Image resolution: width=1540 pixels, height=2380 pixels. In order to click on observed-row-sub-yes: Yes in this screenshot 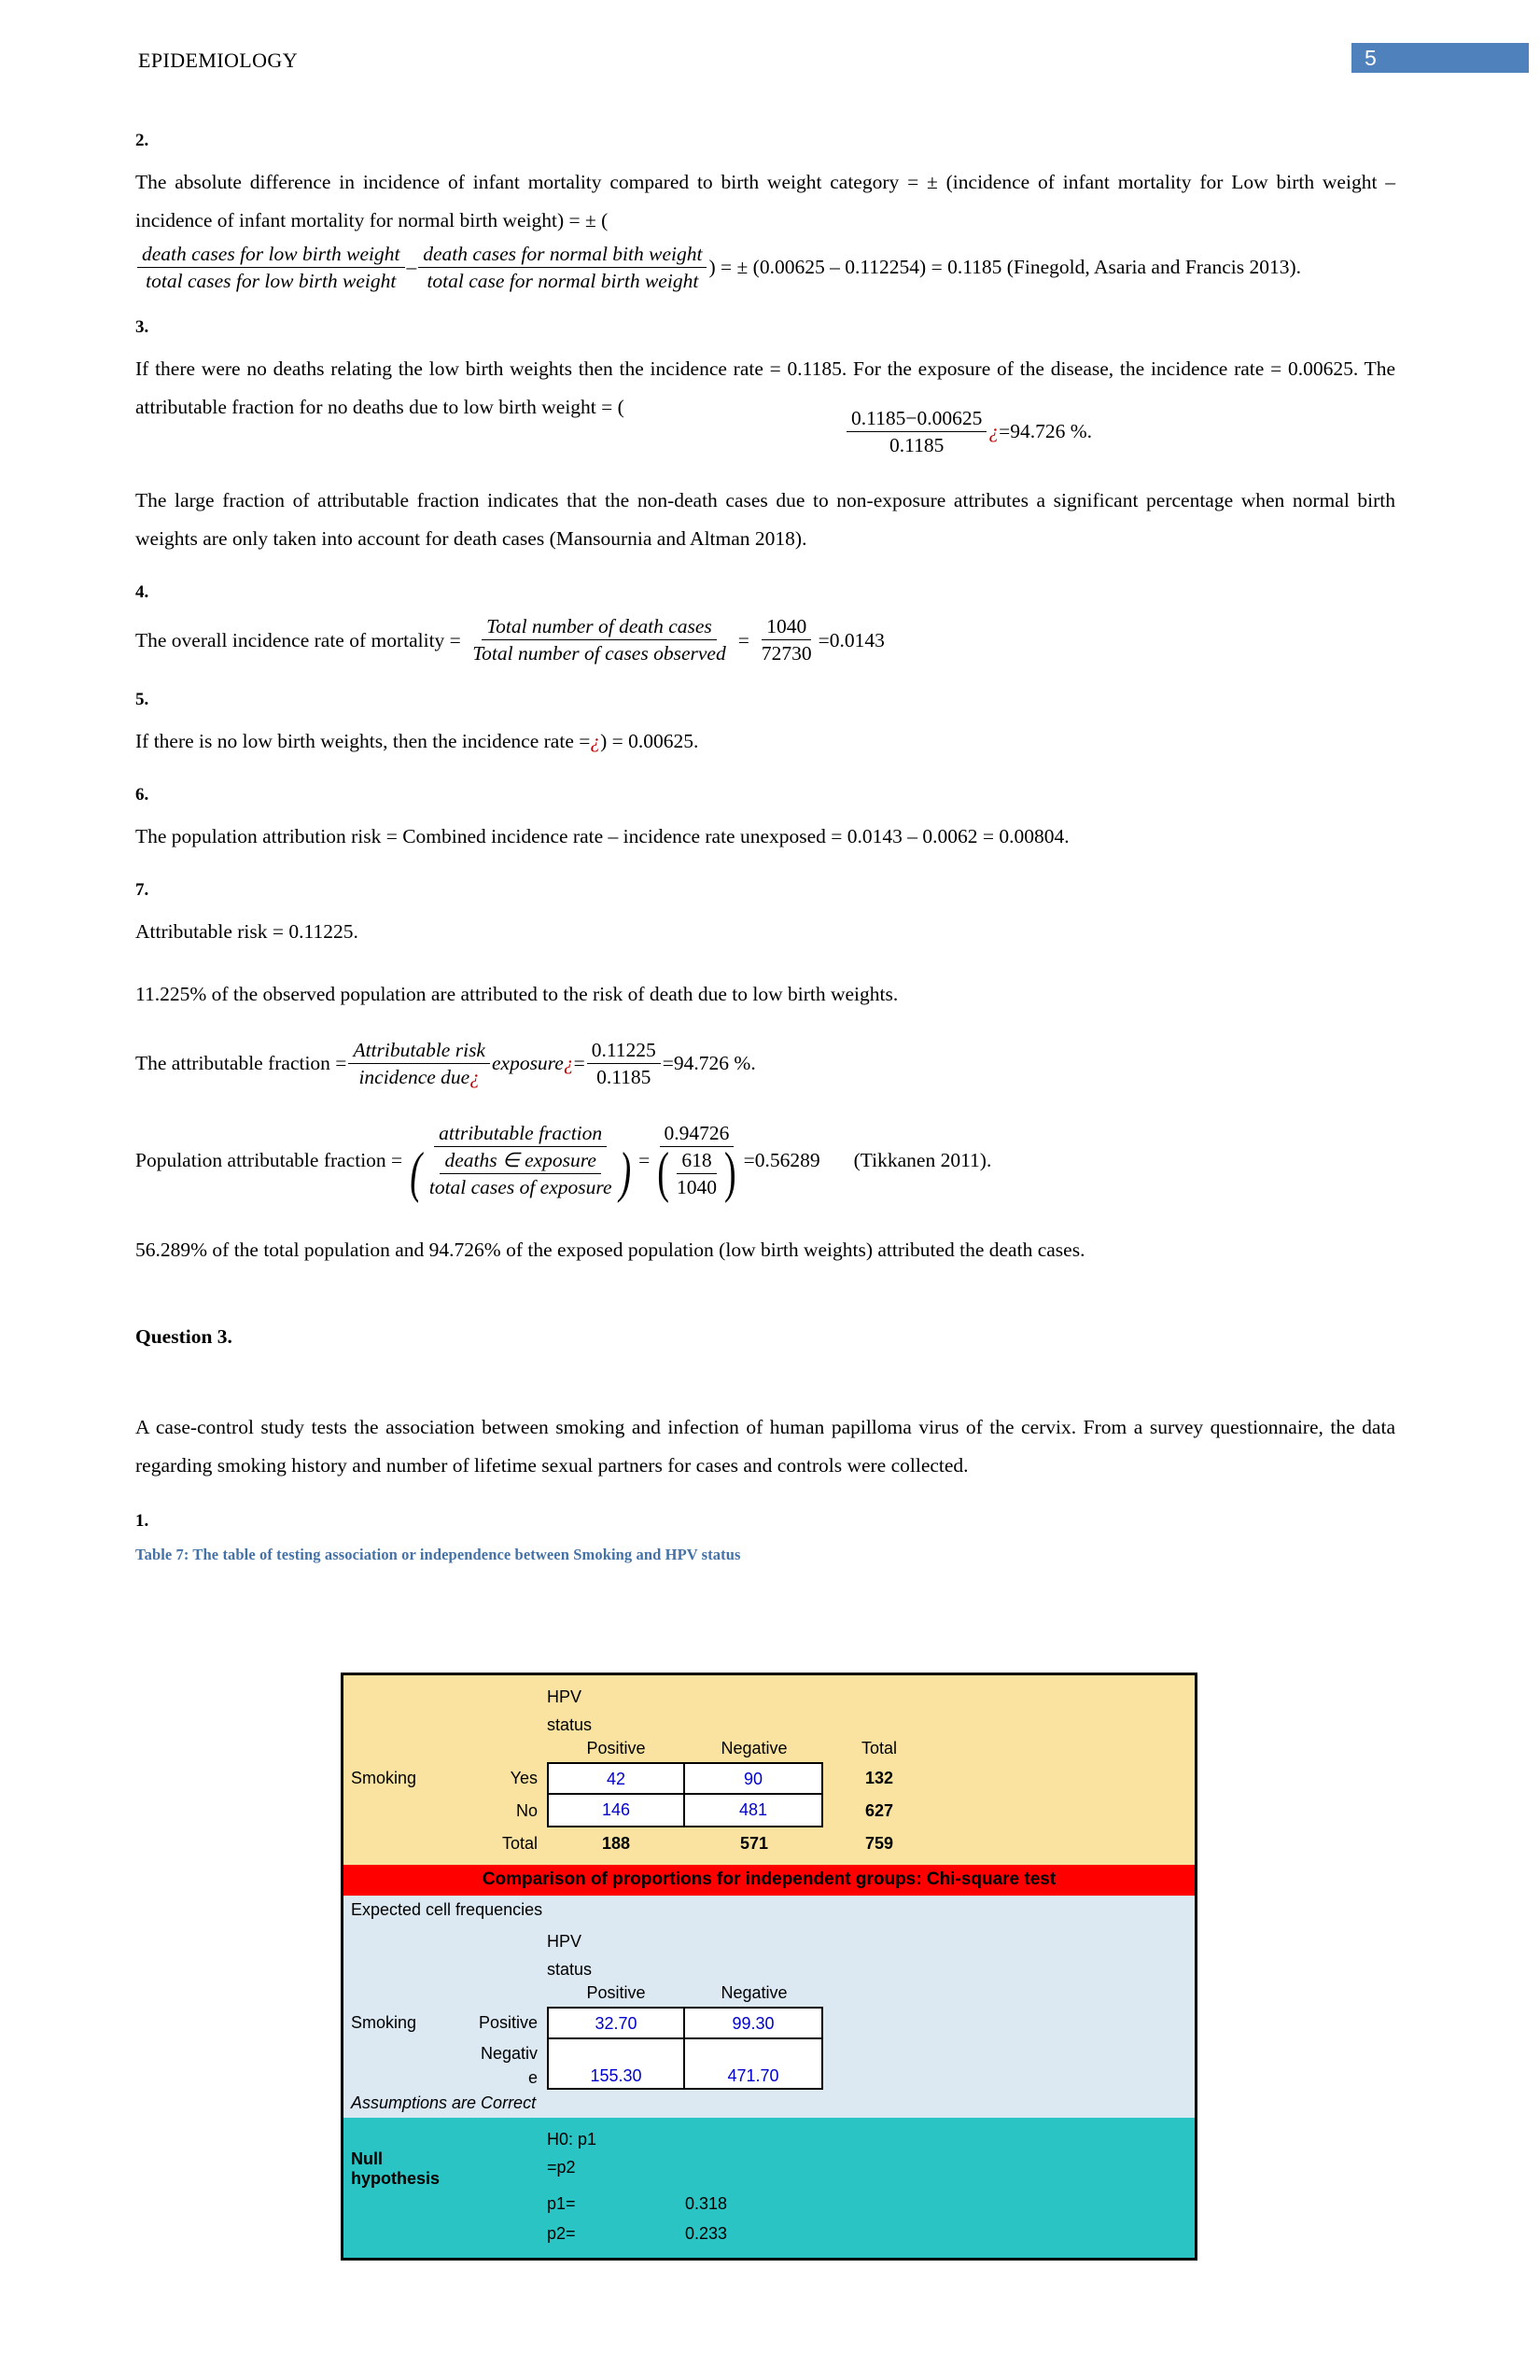, I will do `click(524, 1778)`.